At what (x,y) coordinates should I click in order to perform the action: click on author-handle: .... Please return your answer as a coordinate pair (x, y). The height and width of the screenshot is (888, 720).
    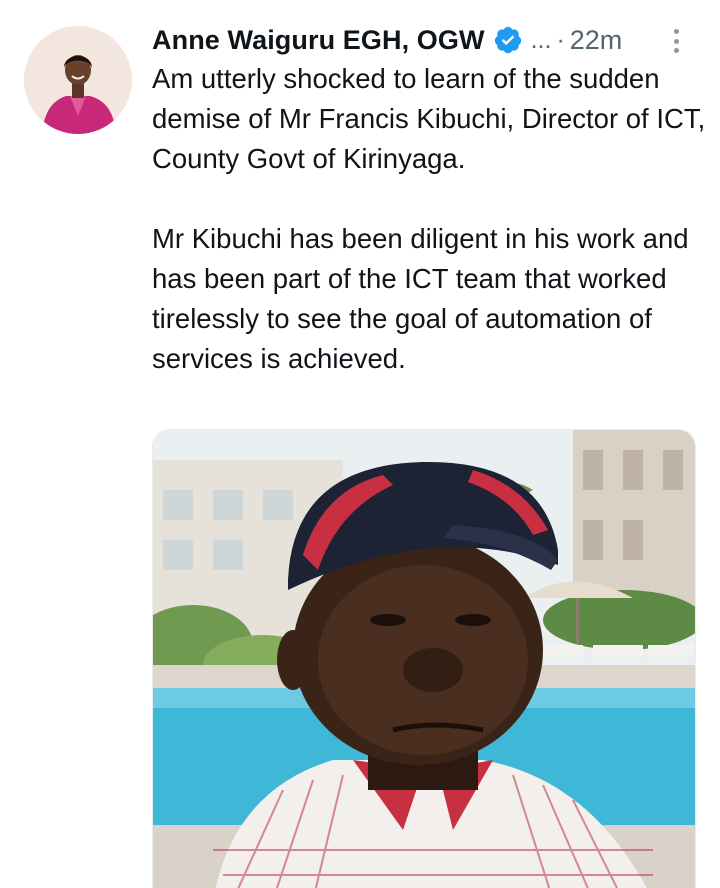
    Looking at the image, I should click on (541, 40).